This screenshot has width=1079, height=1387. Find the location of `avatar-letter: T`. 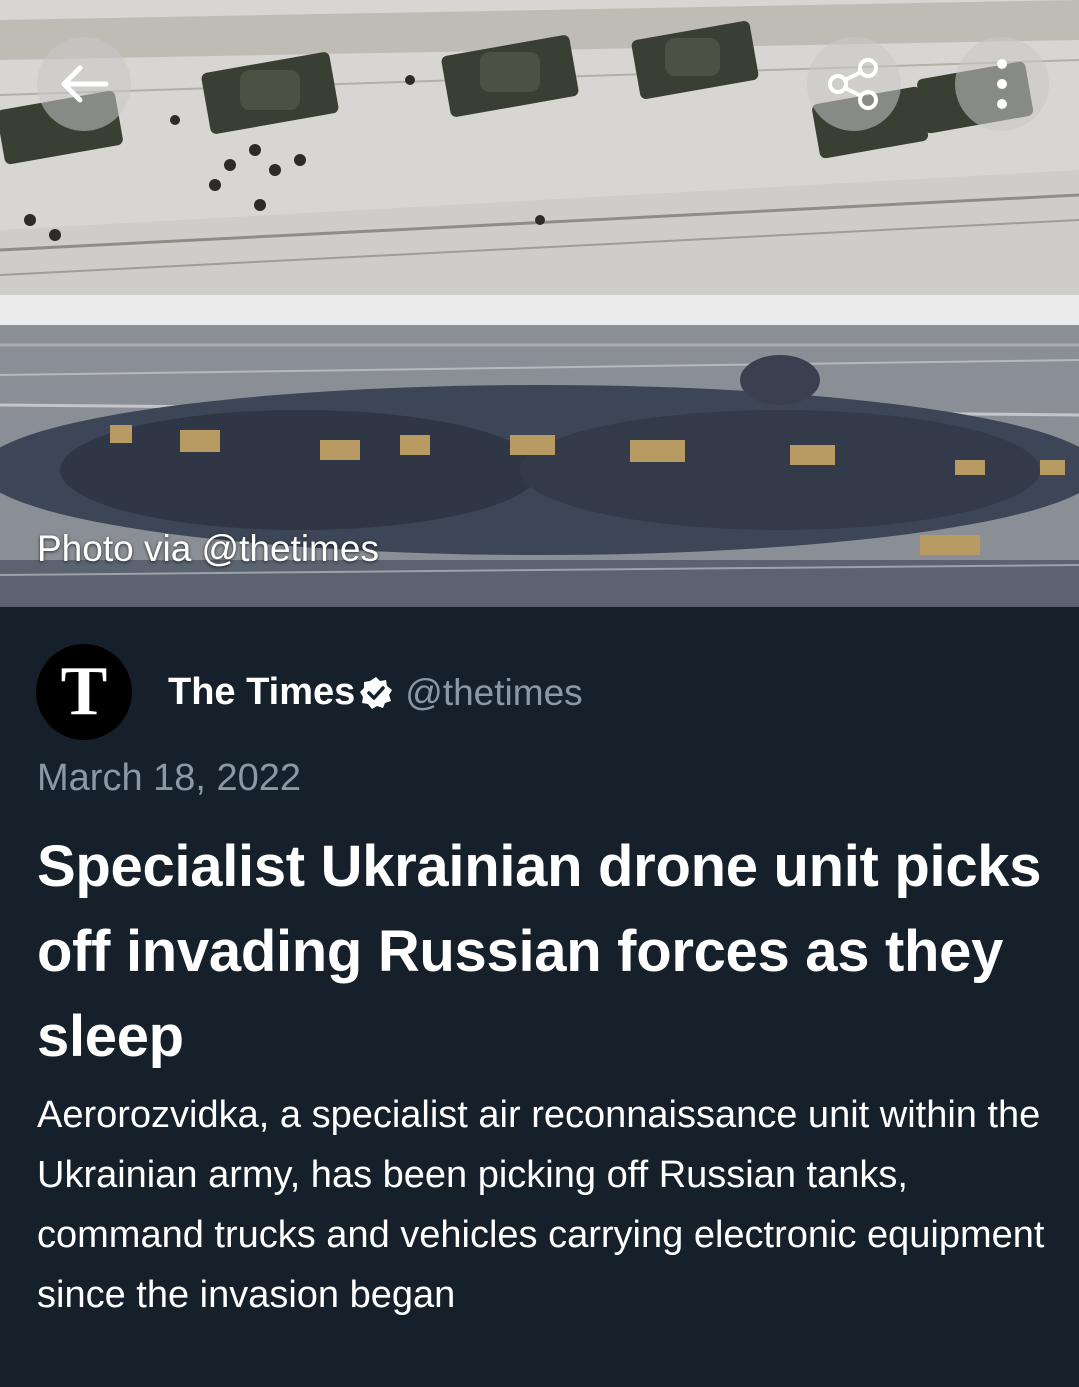

avatar-letter: T is located at coordinates (84, 691).